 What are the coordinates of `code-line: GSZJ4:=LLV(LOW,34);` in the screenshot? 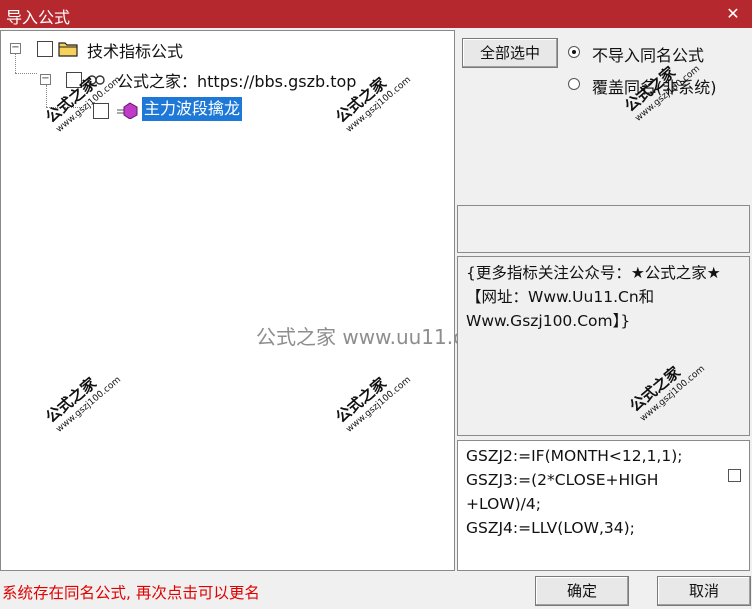 It's located at (550, 528).